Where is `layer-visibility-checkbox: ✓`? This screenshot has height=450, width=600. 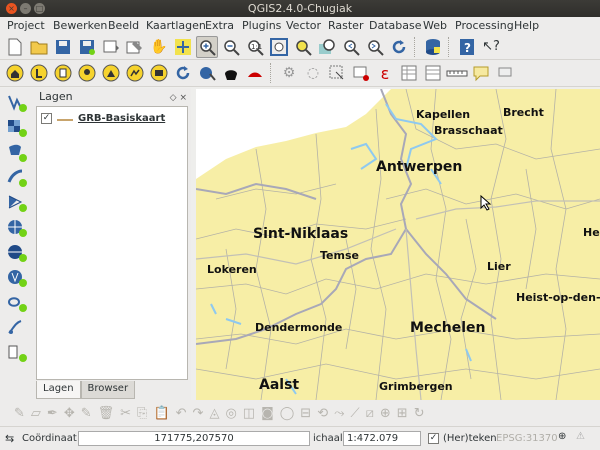
layer-visibility-checkbox: ✓ is located at coordinates (46, 118).